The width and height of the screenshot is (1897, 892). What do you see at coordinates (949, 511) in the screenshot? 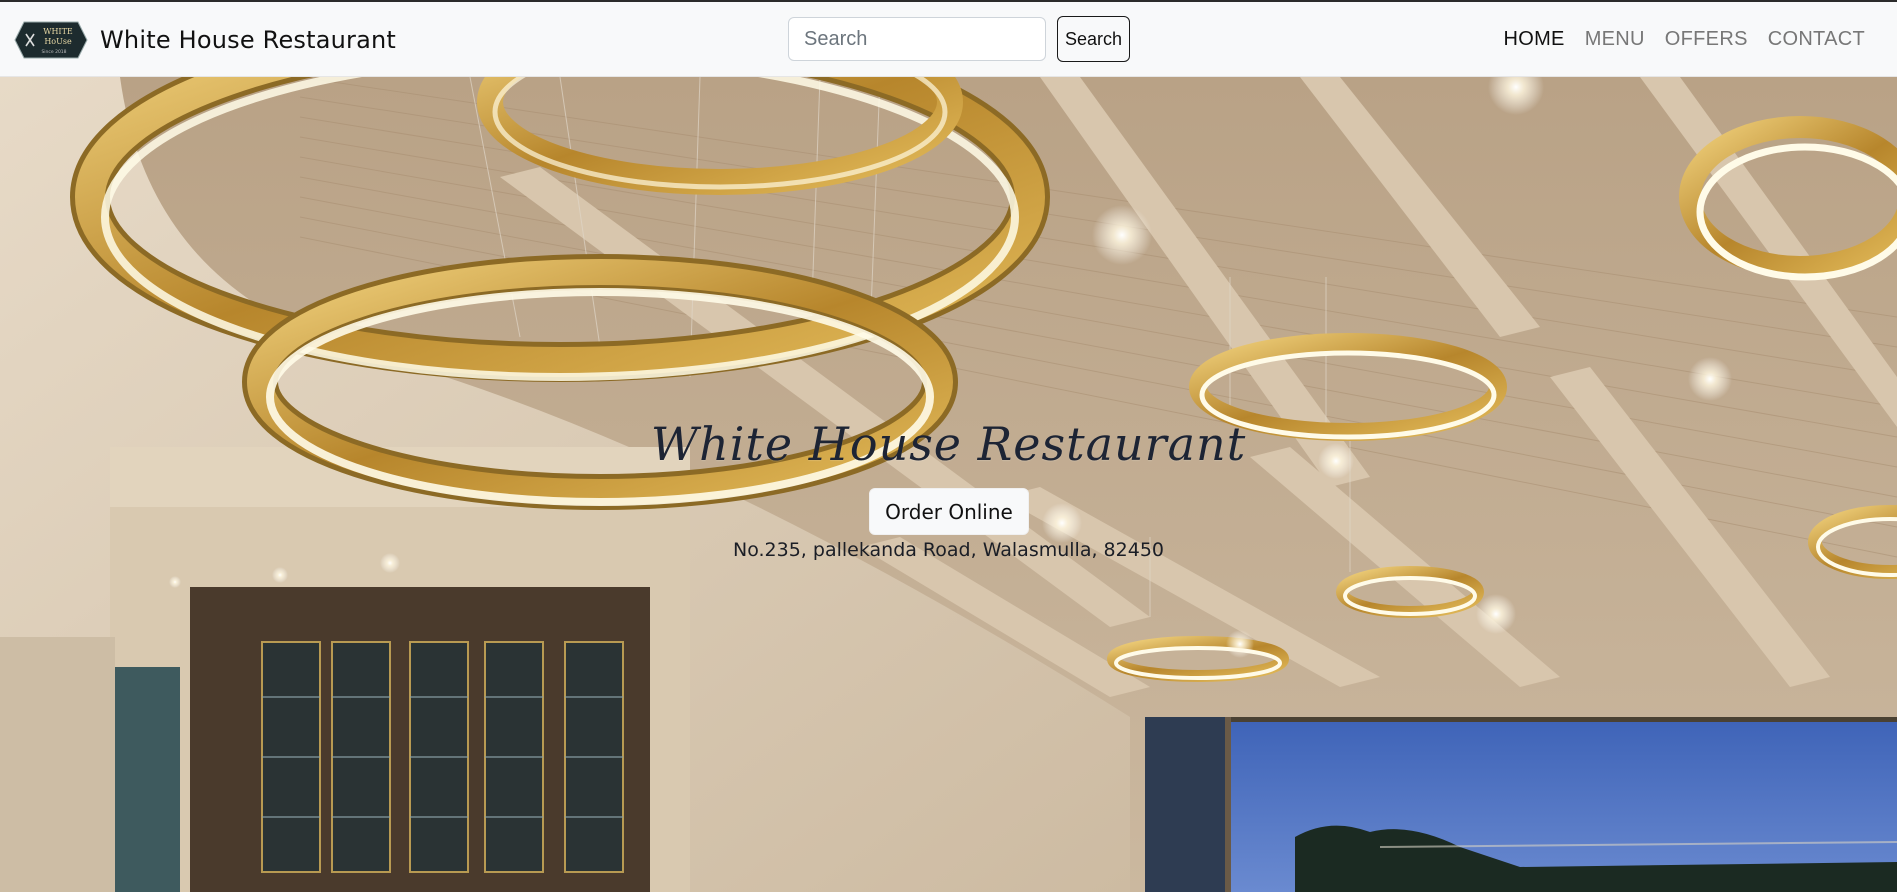
I see `order-online-button: Order Online` at bounding box center [949, 511].